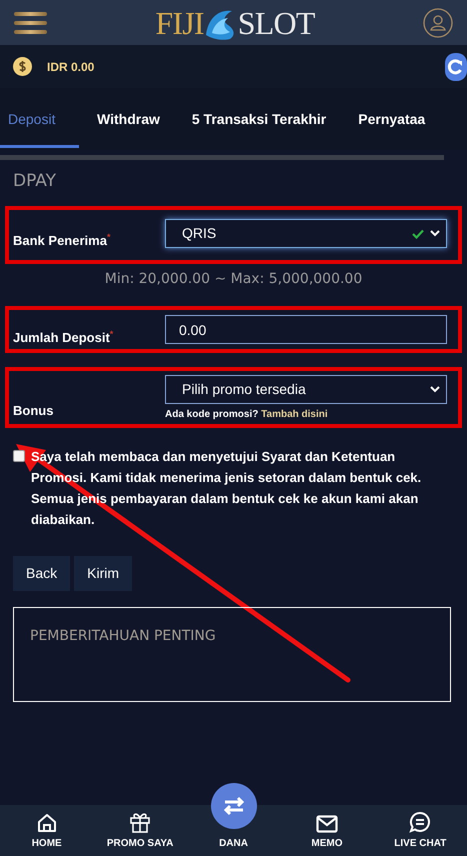  I want to click on bonus-select: Pilih promo tersedia, so click(306, 389).